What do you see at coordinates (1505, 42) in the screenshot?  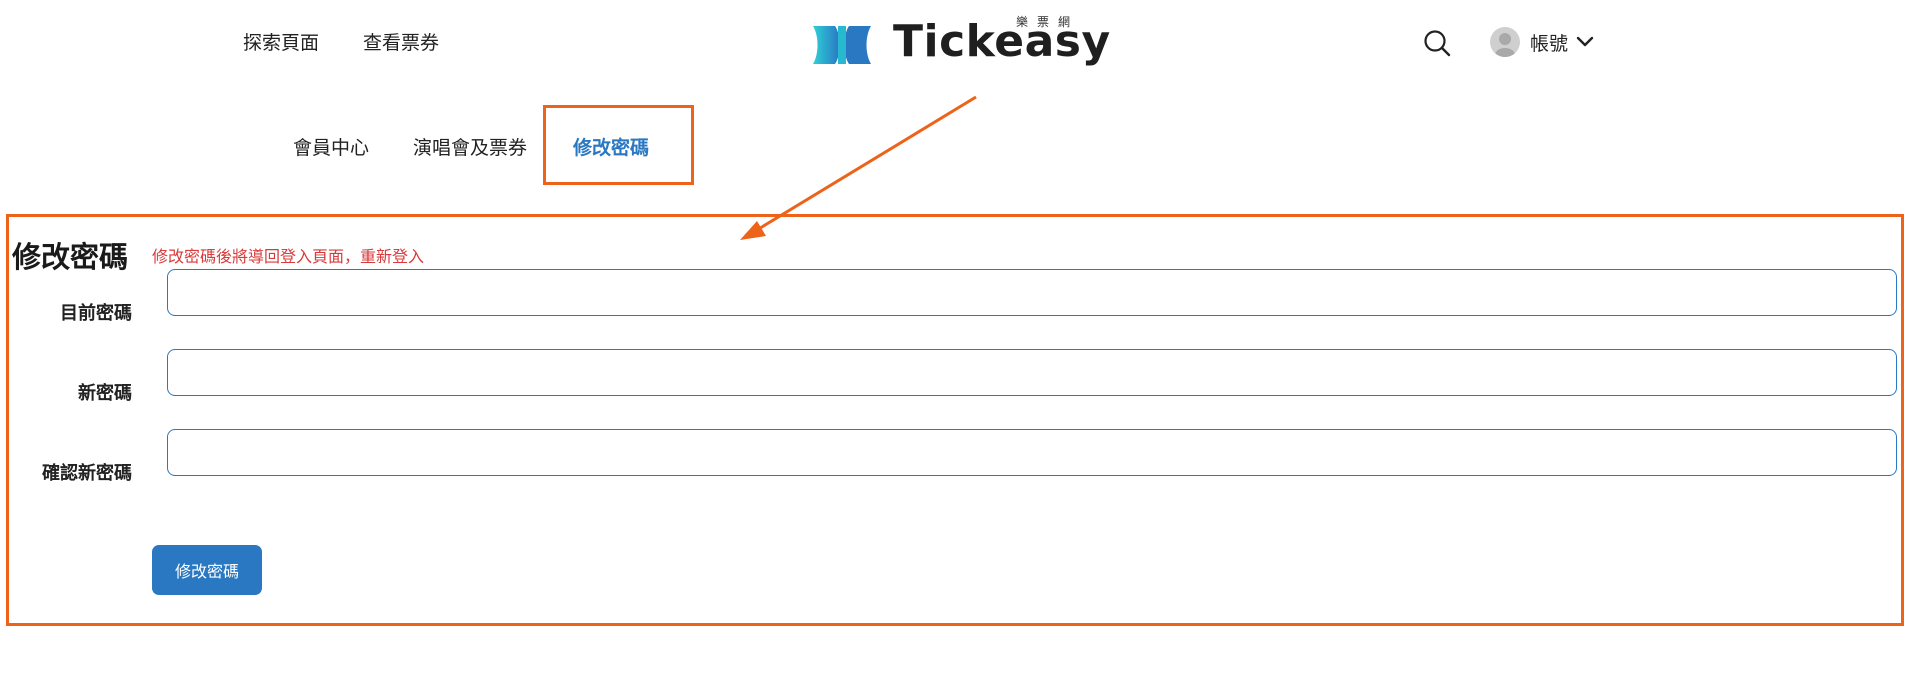 I see `avatar-icon` at bounding box center [1505, 42].